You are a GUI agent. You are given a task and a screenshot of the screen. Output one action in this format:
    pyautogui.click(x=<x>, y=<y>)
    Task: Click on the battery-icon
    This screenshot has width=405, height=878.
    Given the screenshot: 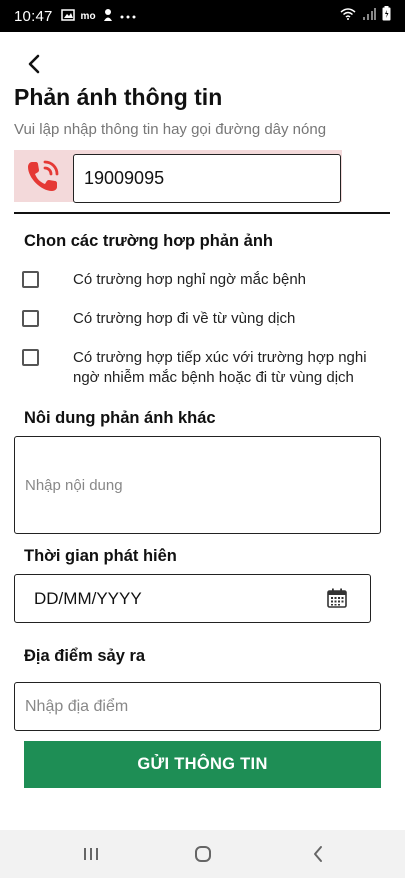 What is the action you would take?
    pyautogui.click(x=386, y=16)
    